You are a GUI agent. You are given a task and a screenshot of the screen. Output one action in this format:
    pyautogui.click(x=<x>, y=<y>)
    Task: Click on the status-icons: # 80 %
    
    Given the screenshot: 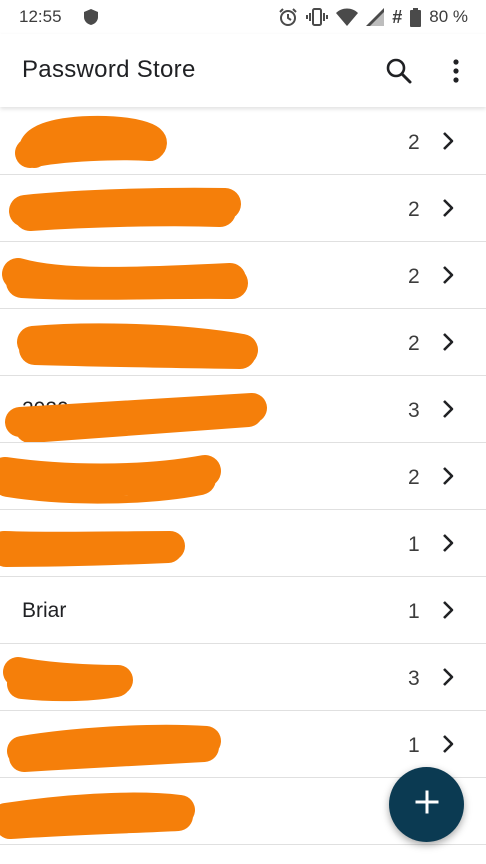 What is the action you would take?
    pyautogui.click(x=373, y=17)
    